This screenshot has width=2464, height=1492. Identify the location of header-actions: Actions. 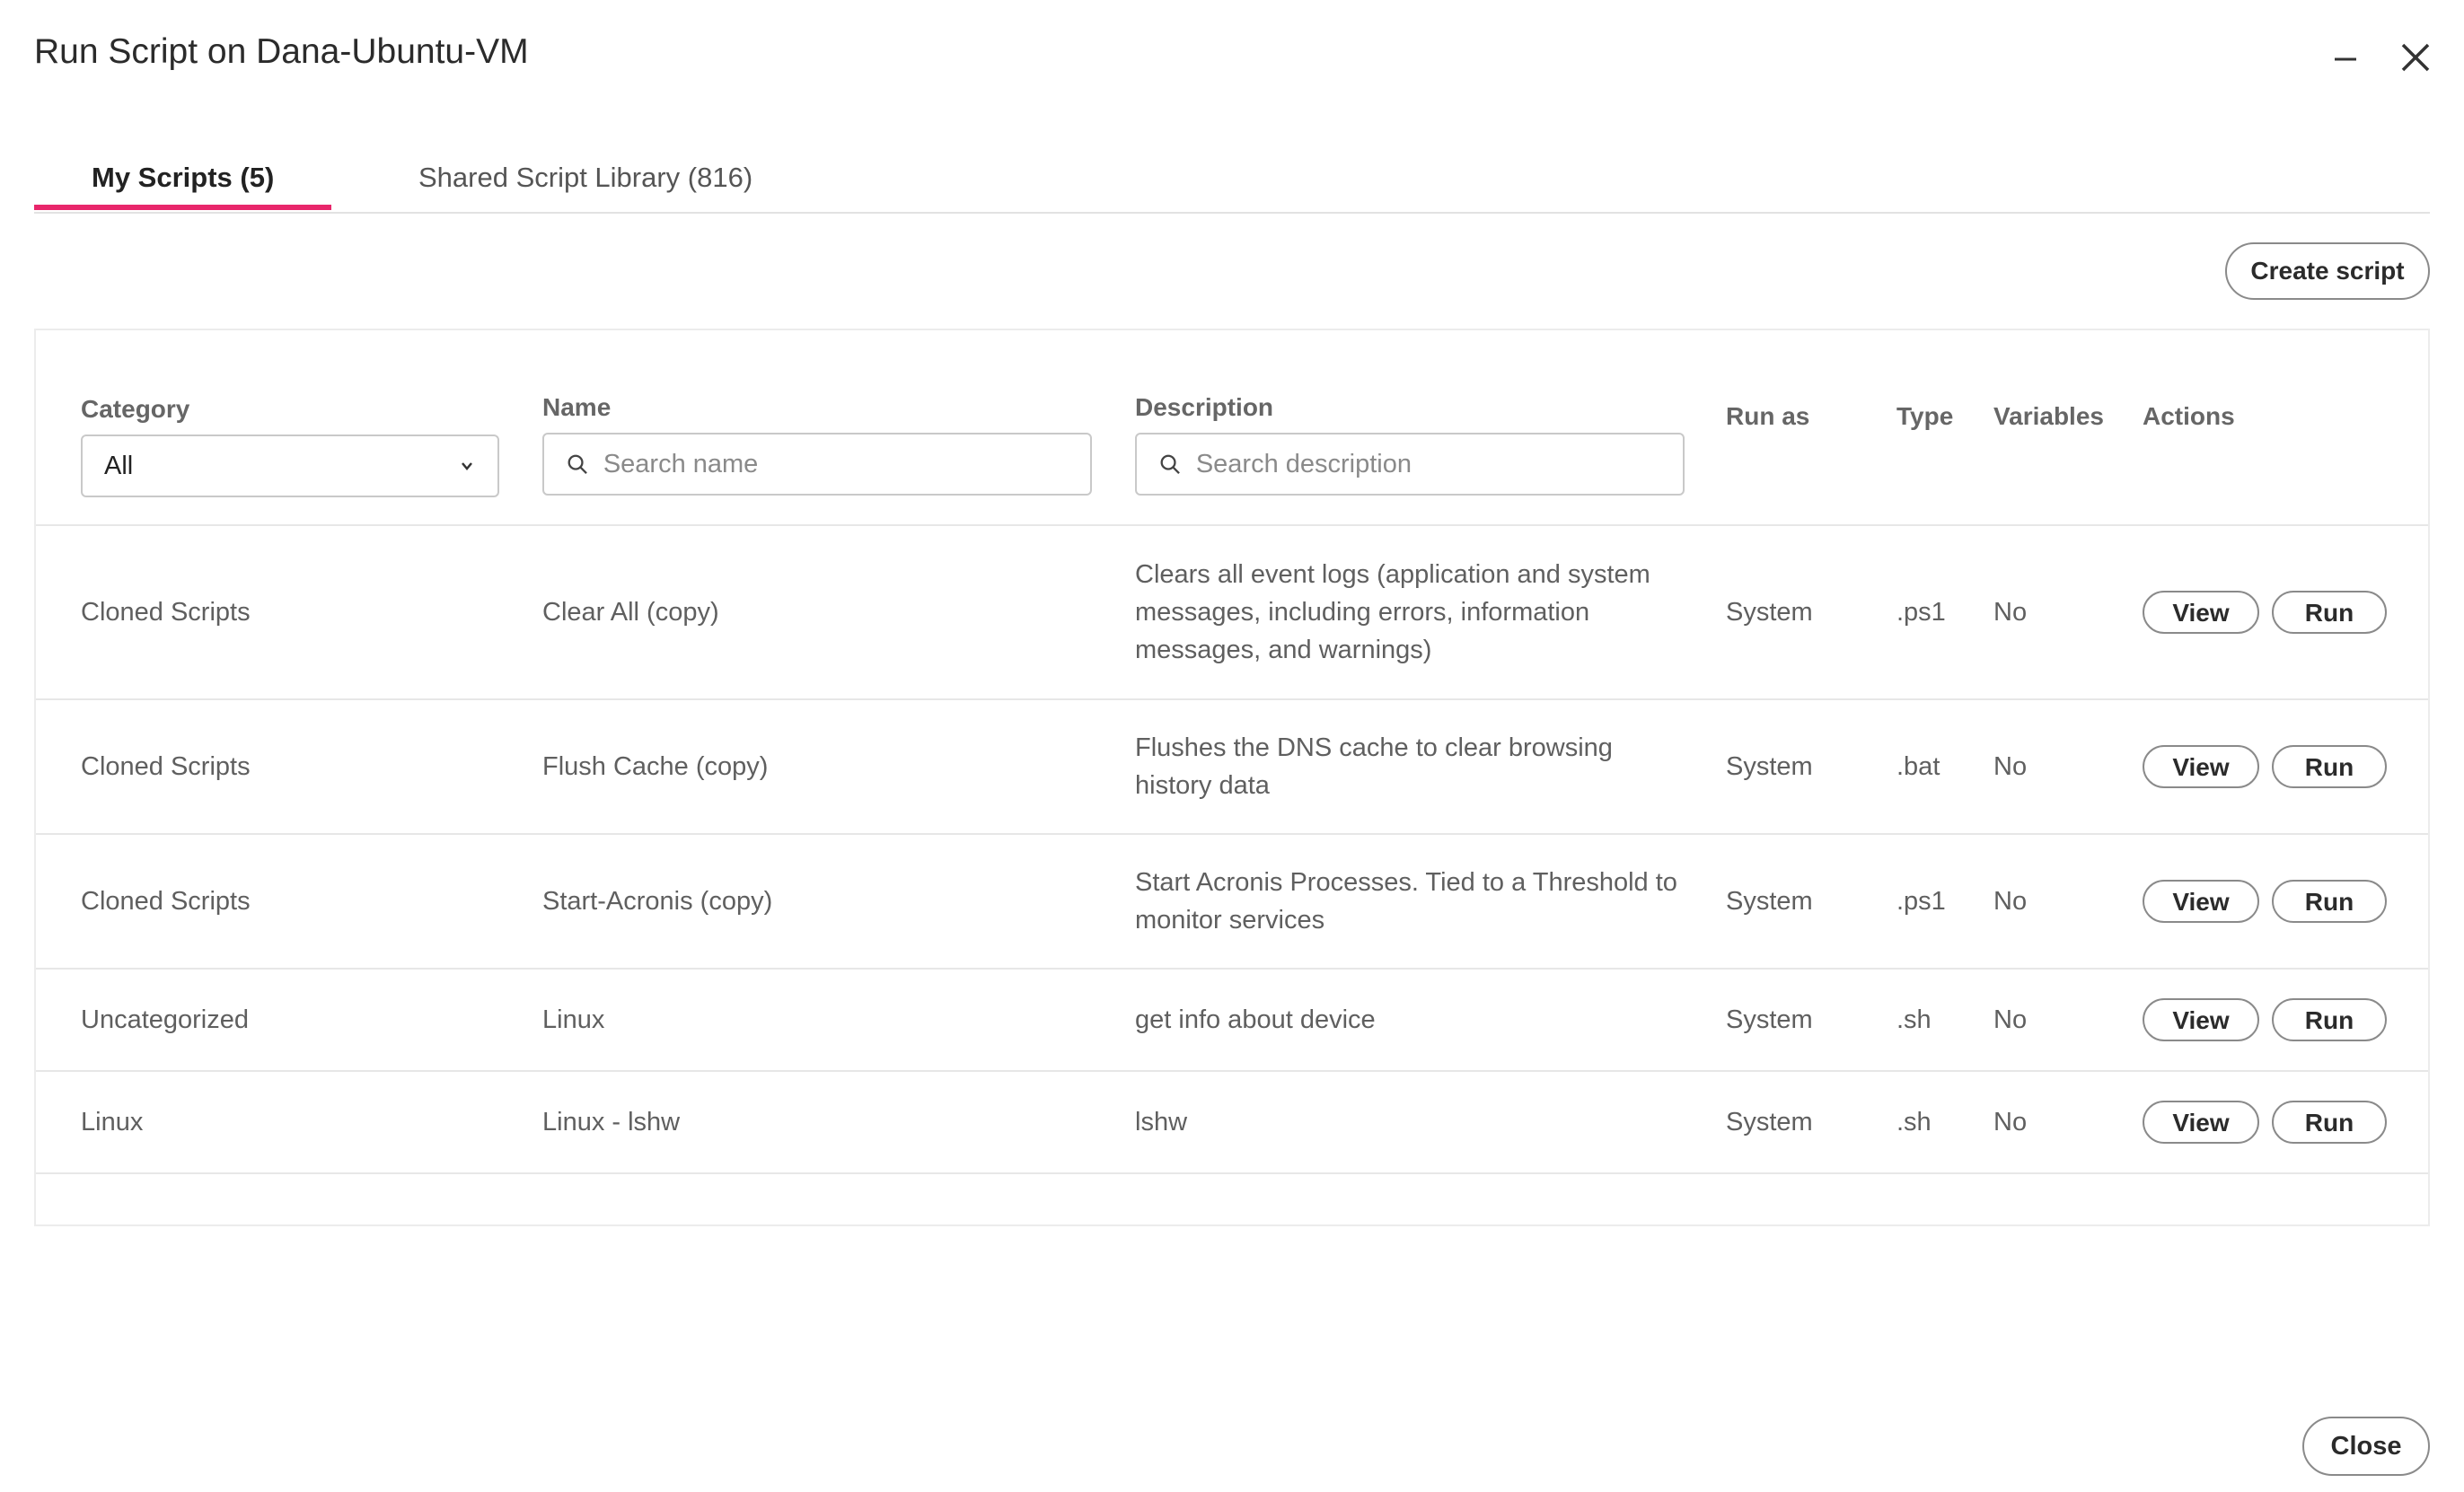
(2189, 416).